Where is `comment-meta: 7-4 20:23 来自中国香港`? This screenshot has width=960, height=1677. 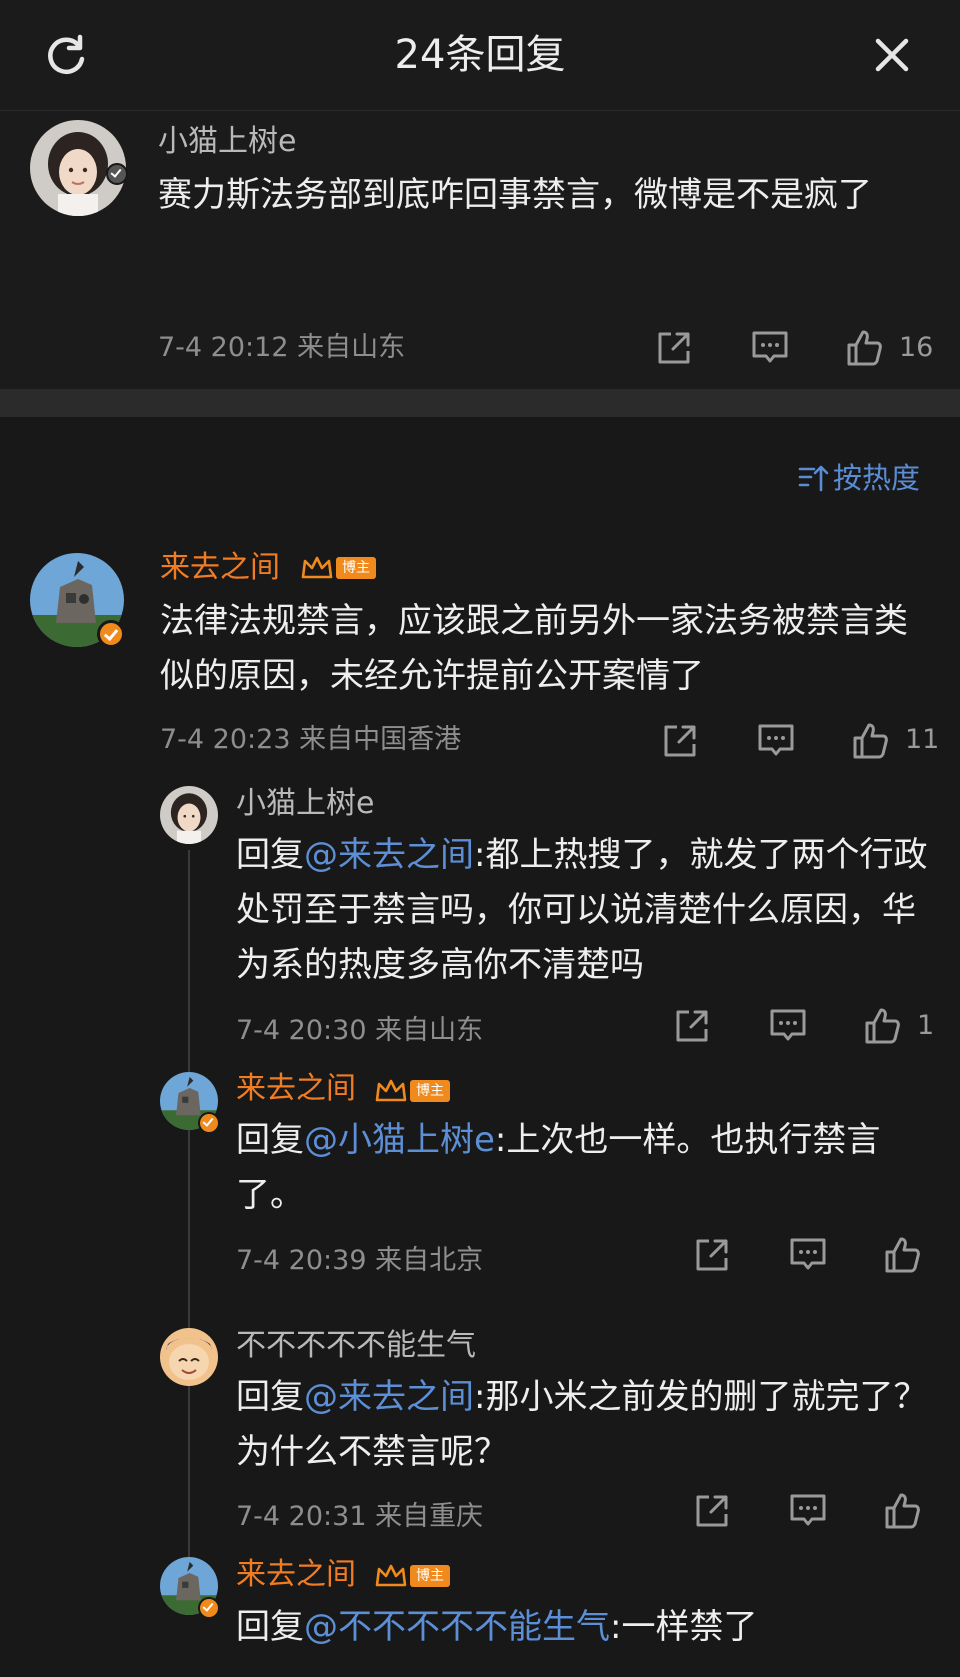 comment-meta: 7-4 20:23 来自中国香港 is located at coordinates (311, 739).